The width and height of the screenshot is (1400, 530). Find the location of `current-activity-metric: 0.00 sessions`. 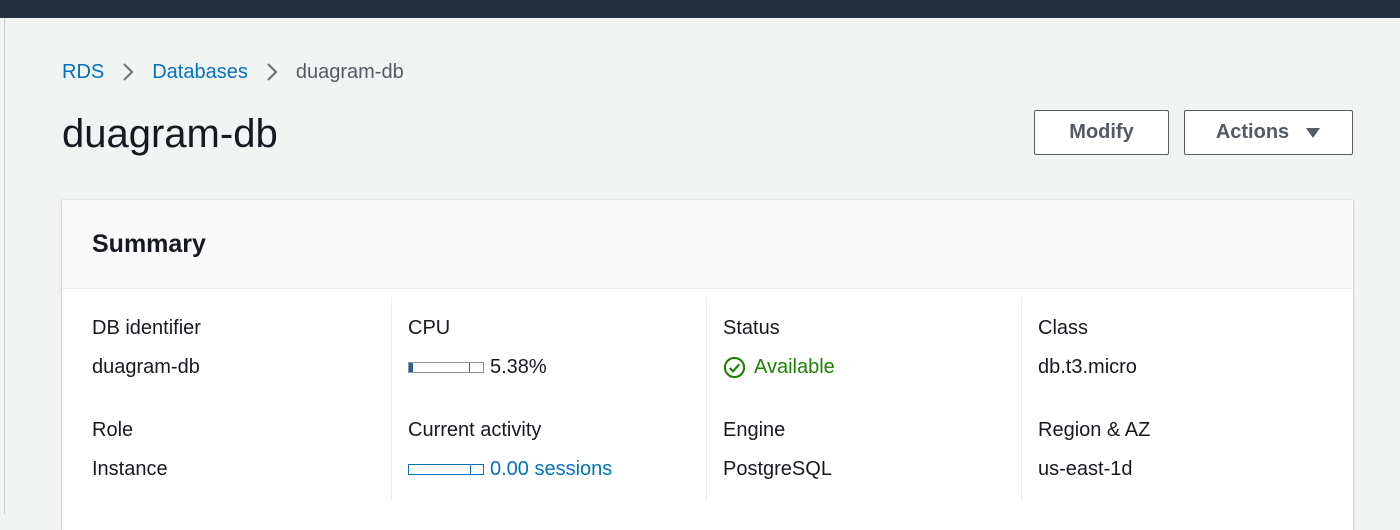

current-activity-metric: 0.00 sessions is located at coordinates (510, 469).